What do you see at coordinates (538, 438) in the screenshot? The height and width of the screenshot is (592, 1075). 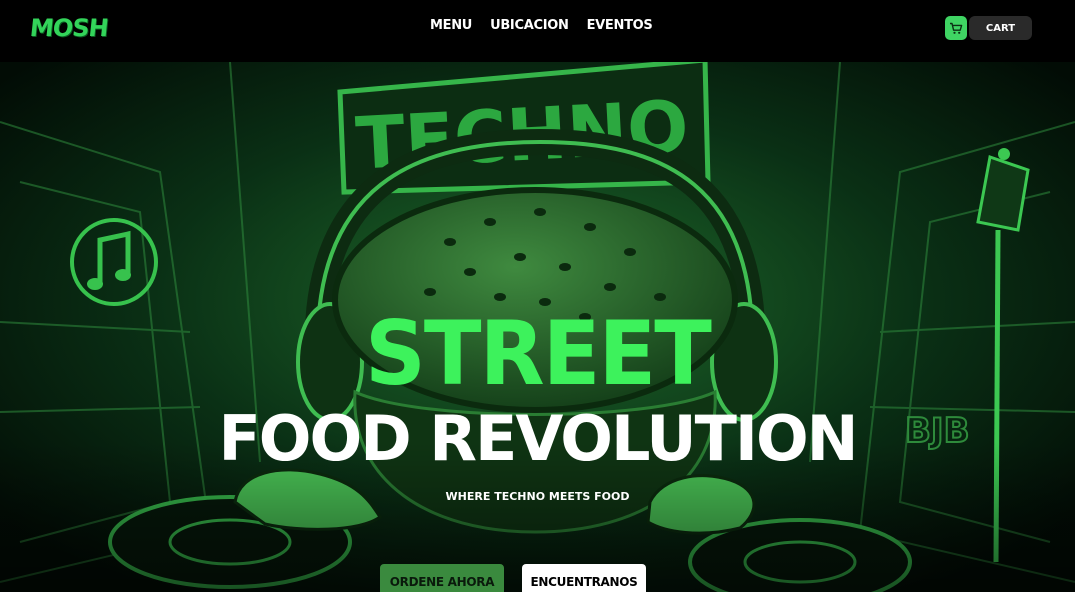 I see `hero-headline-food-revolution: FOOD REVOLUTION` at bounding box center [538, 438].